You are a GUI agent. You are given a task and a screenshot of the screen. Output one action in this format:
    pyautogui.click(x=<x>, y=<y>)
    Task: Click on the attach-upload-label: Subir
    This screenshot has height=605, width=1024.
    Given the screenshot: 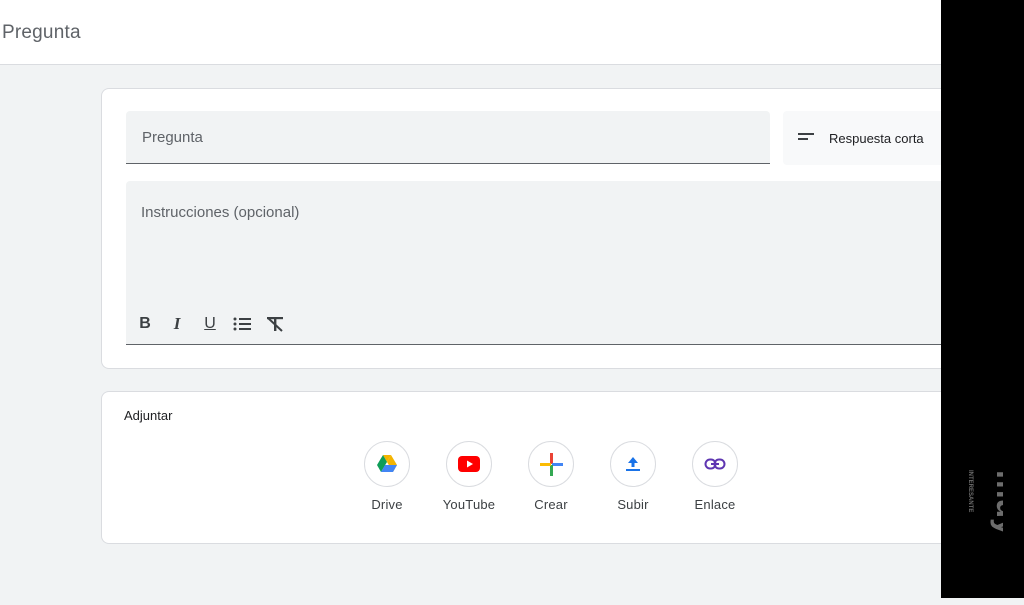 What is the action you would take?
    pyautogui.click(x=633, y=504)
    